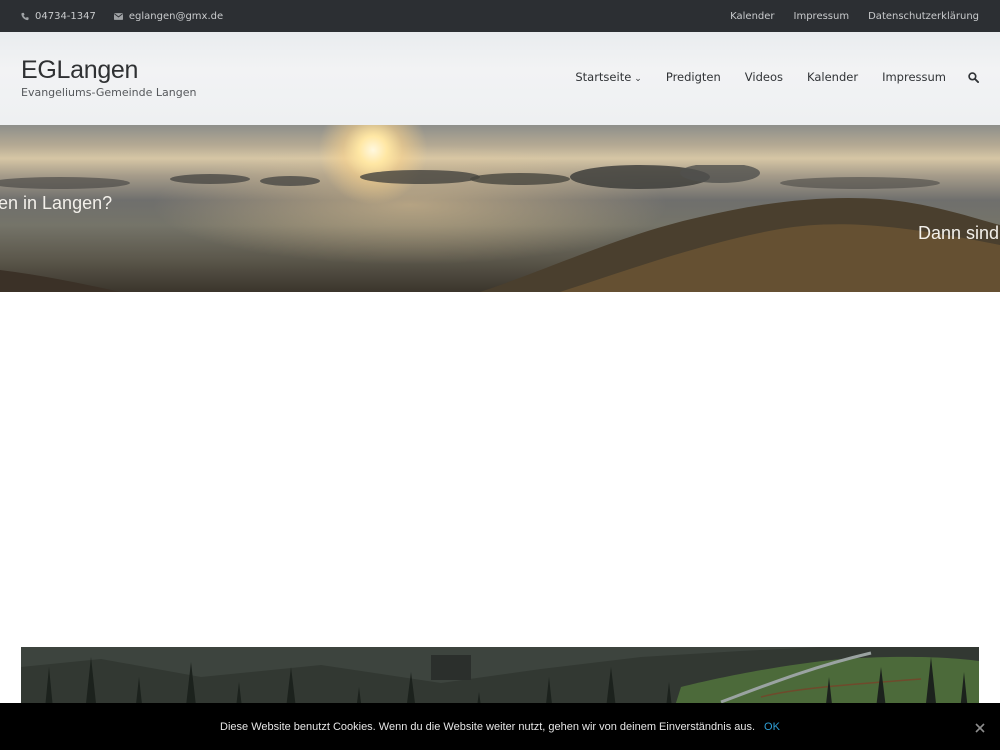 This screenshot has width=1000, height=750. I want to click on nav-item-kalender: Kalender, so click(832, 77).